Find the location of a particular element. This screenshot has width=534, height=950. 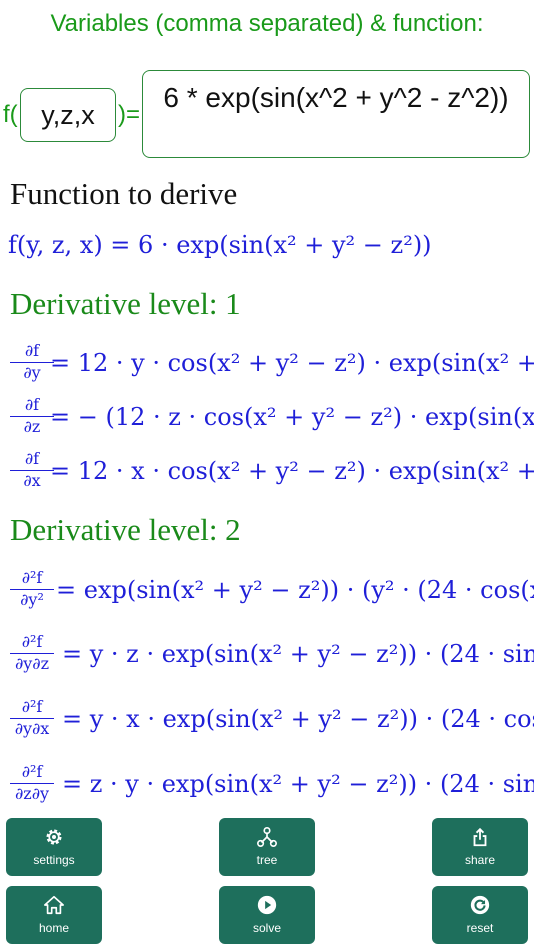

solve-button: solve is located at coordinates (267, 915).